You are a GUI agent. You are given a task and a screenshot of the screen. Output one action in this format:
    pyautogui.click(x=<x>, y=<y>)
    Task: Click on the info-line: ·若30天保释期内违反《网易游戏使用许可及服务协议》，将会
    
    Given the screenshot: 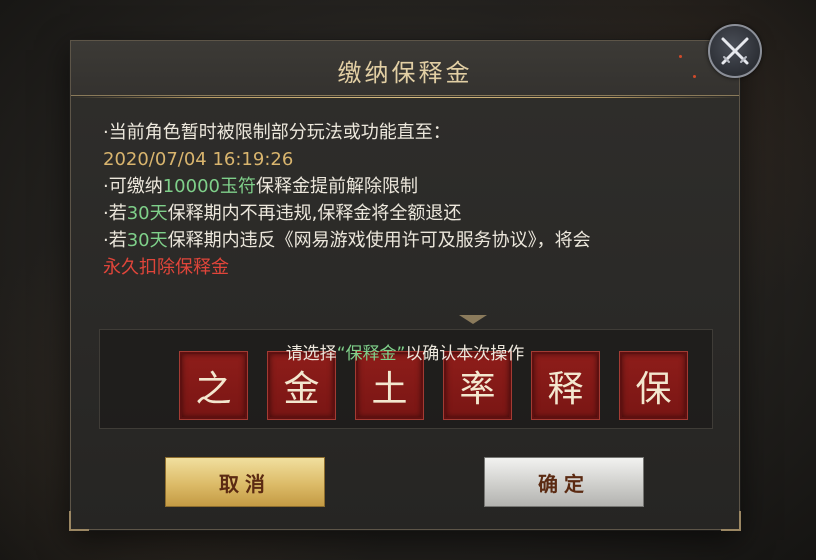 What is the action you would take?
    pyautogui.click(x=408, y=240)
    